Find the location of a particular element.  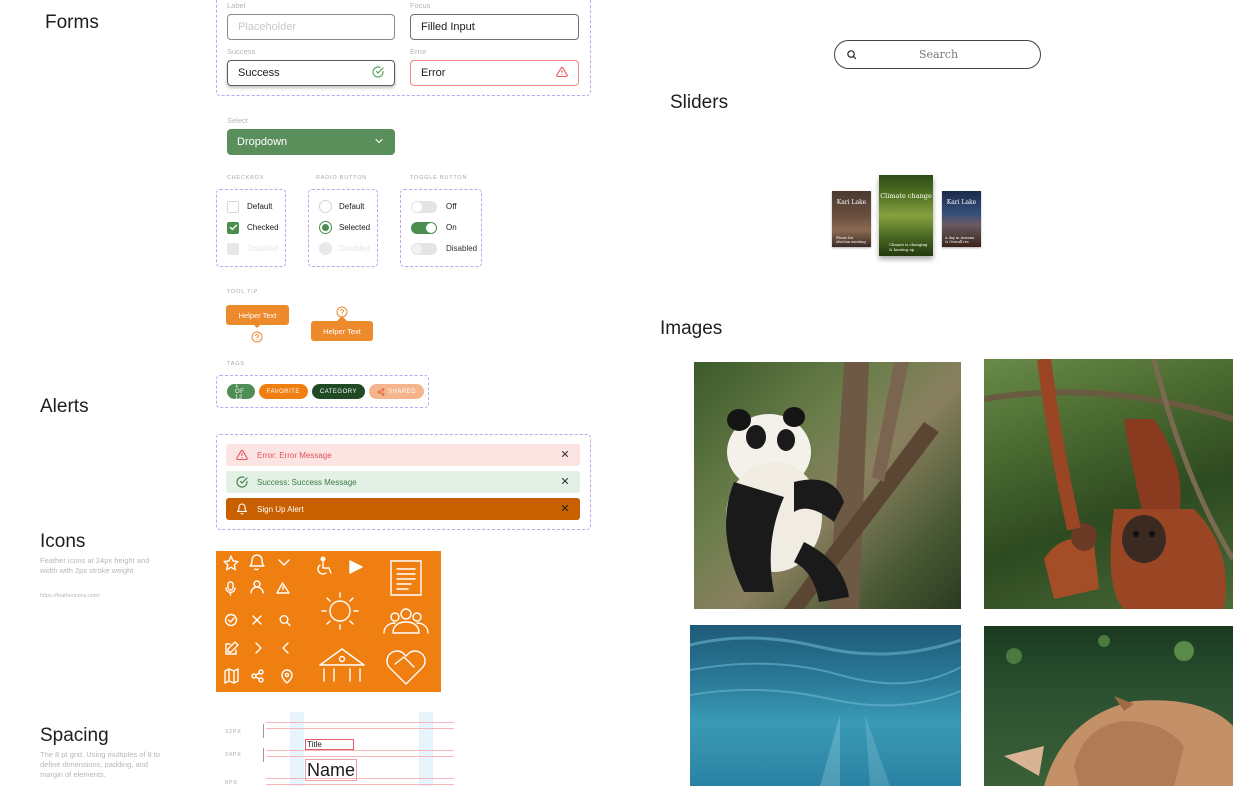

toggle-off: Off is located at coordinates (446, 206).